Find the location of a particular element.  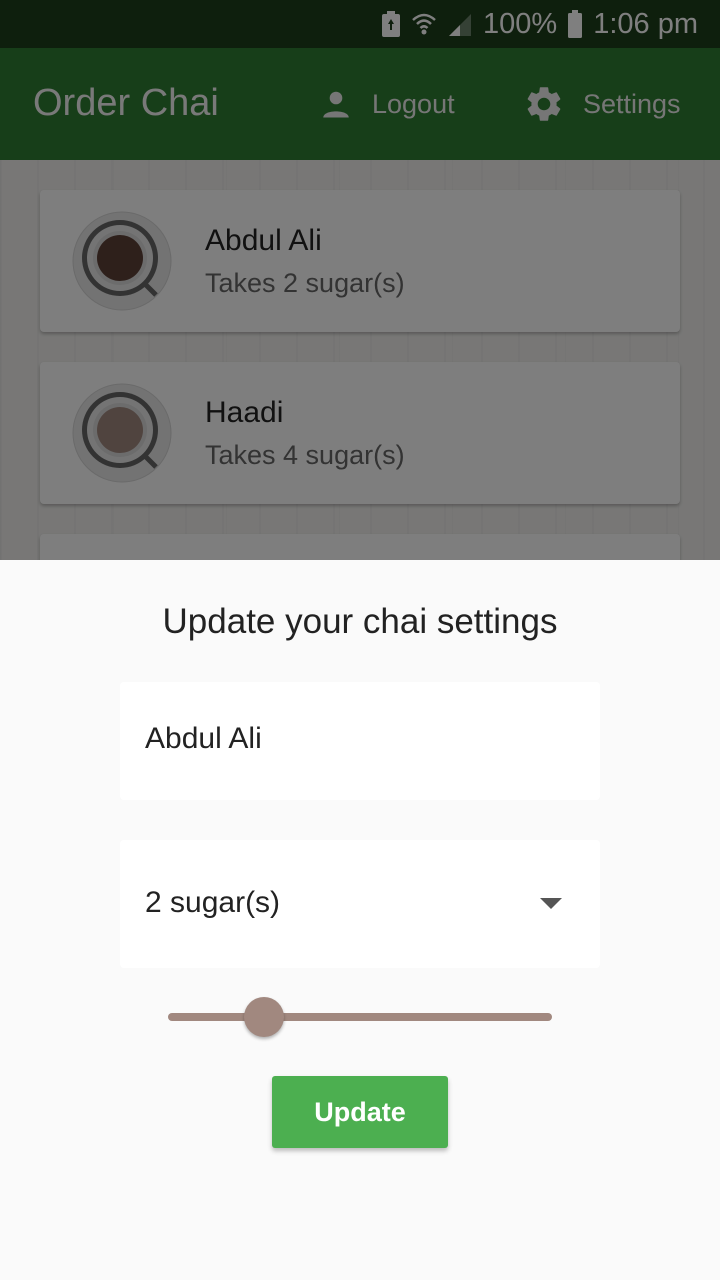

dropdown-arrow-icon is located at coordinates (551, 903).